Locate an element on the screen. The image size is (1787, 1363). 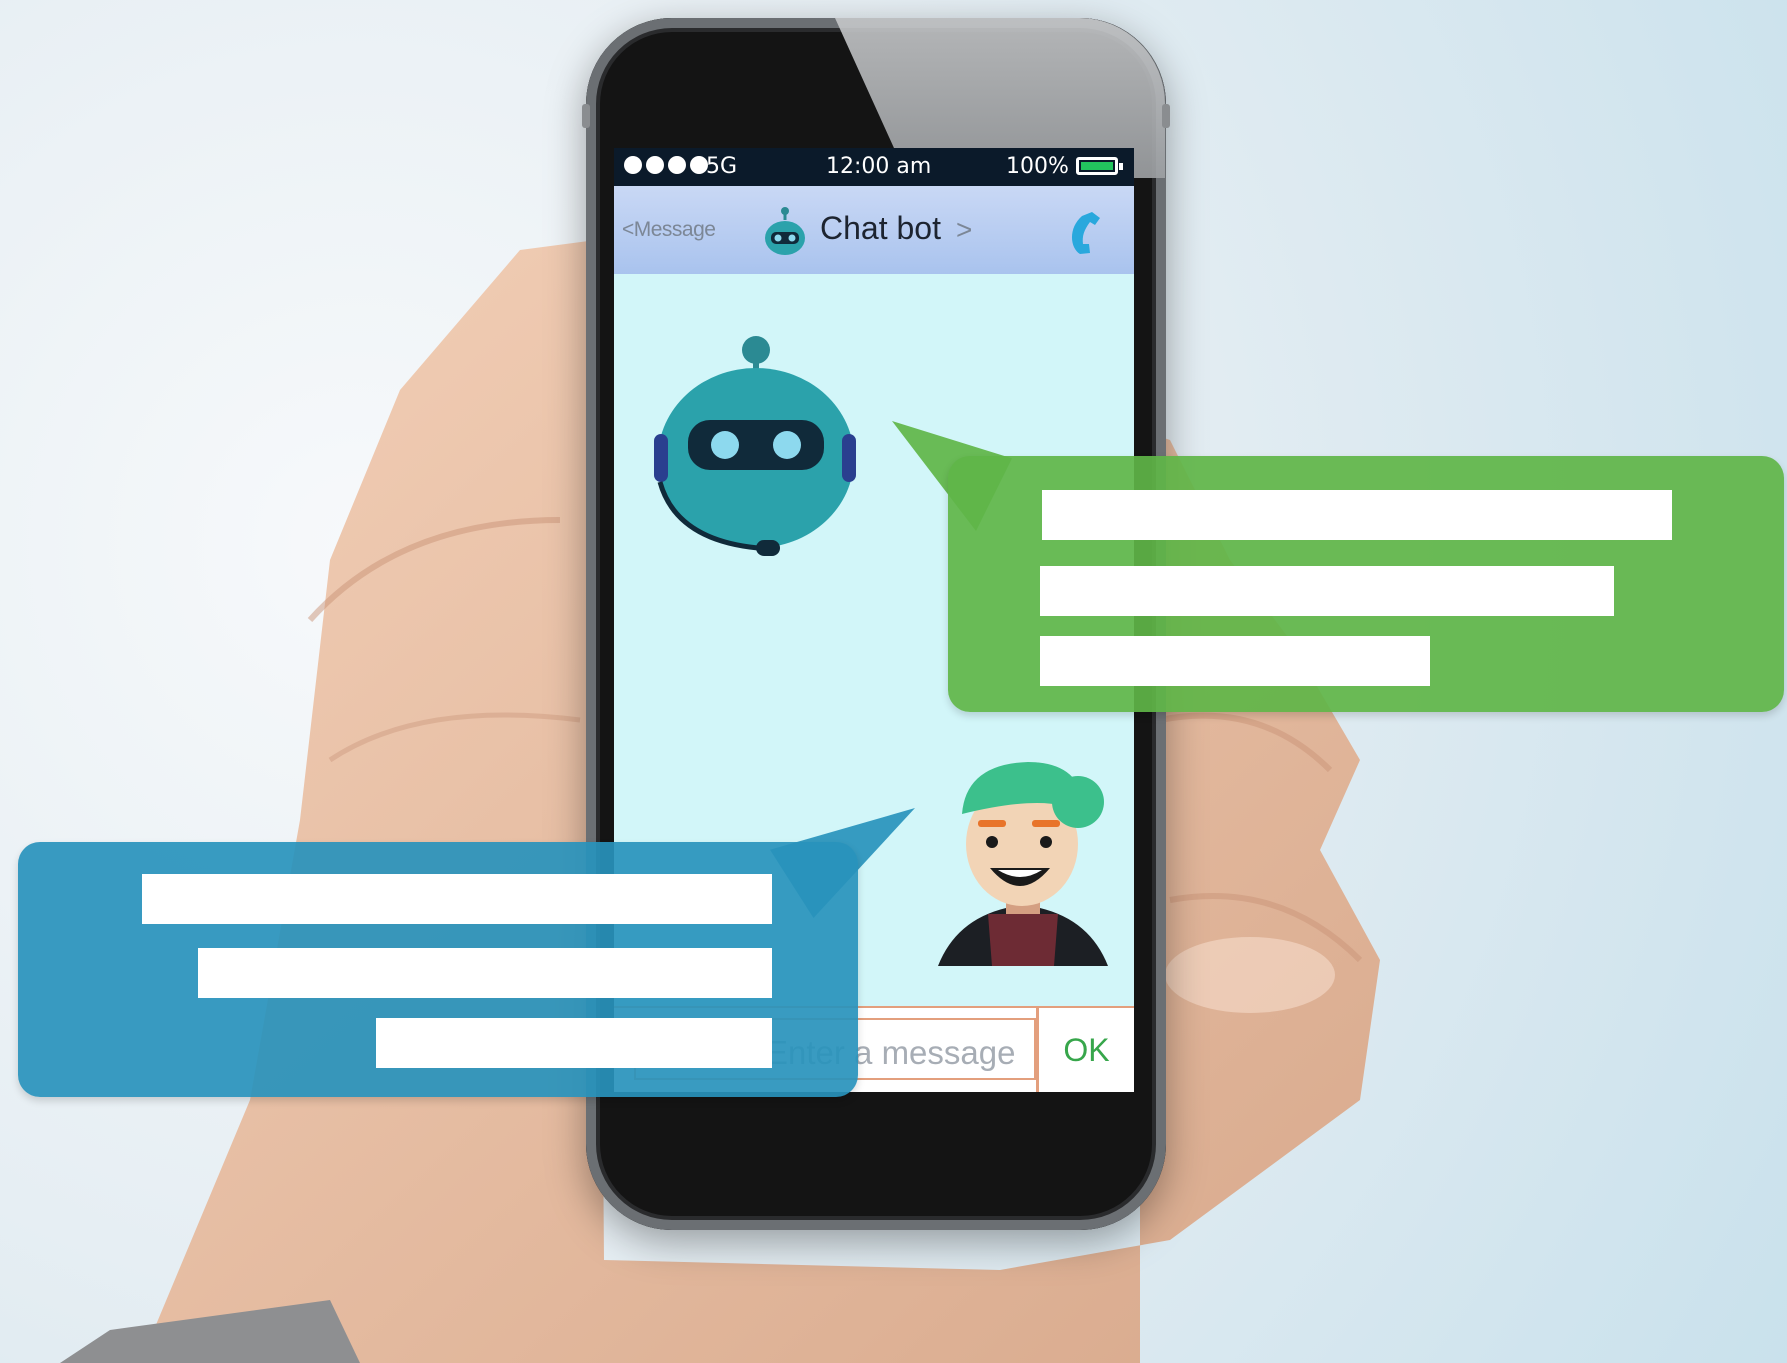
battery-level is located at coordinates (1097, 166).